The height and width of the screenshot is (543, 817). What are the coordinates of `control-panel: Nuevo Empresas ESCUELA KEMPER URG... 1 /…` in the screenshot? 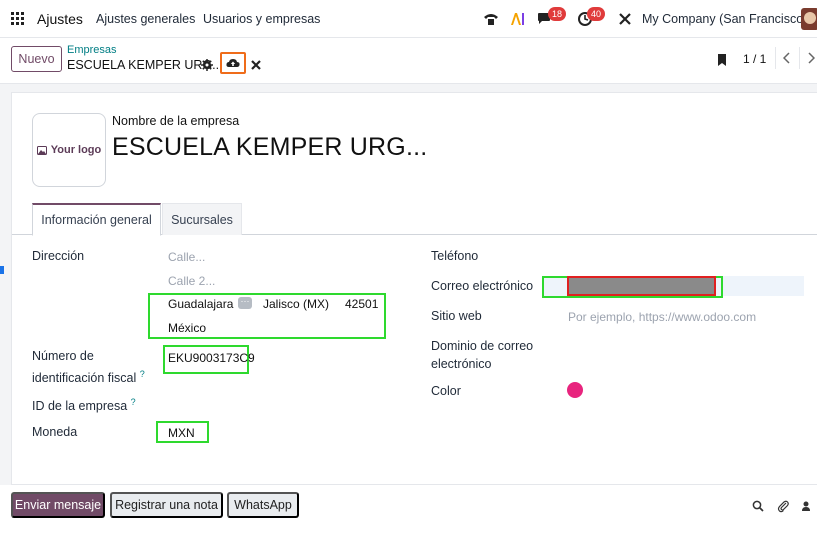 It's located at (408, 61).